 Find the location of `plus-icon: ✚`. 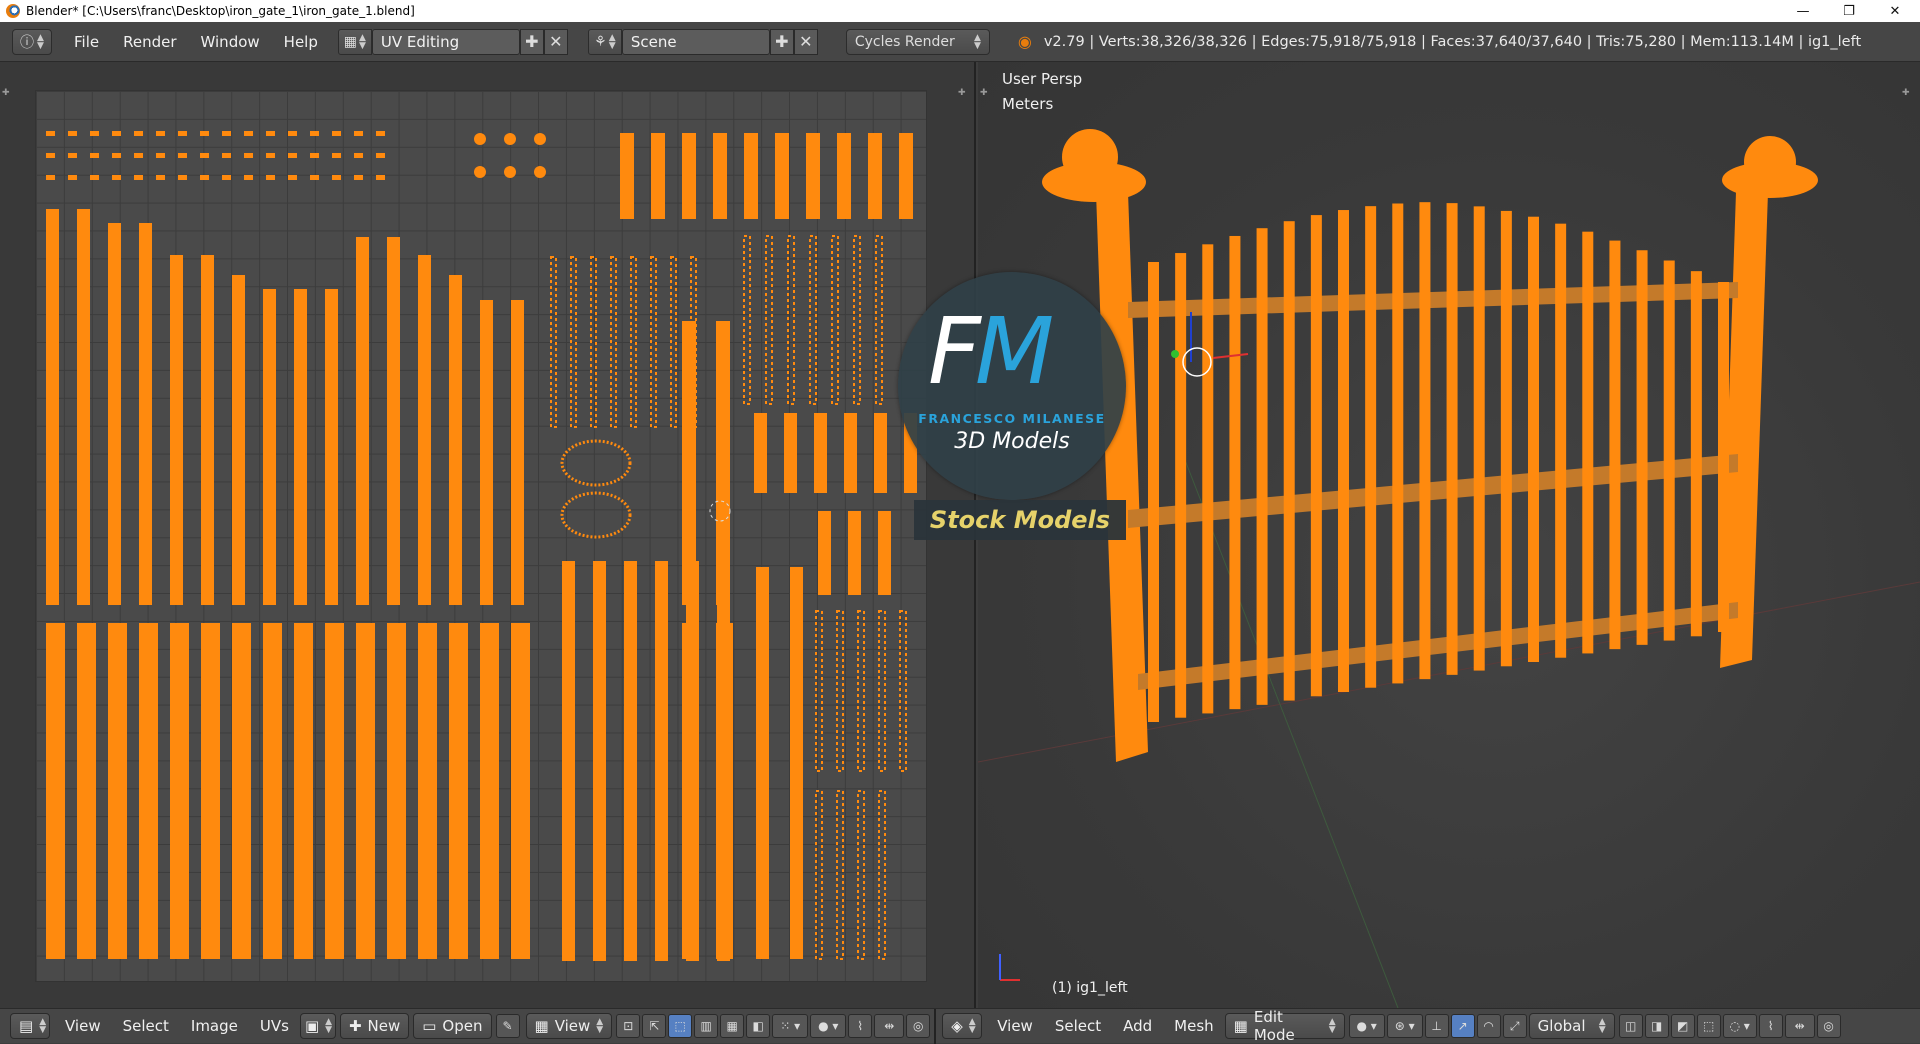

plus-icon: ✚ is located at coordinates (782, 41).